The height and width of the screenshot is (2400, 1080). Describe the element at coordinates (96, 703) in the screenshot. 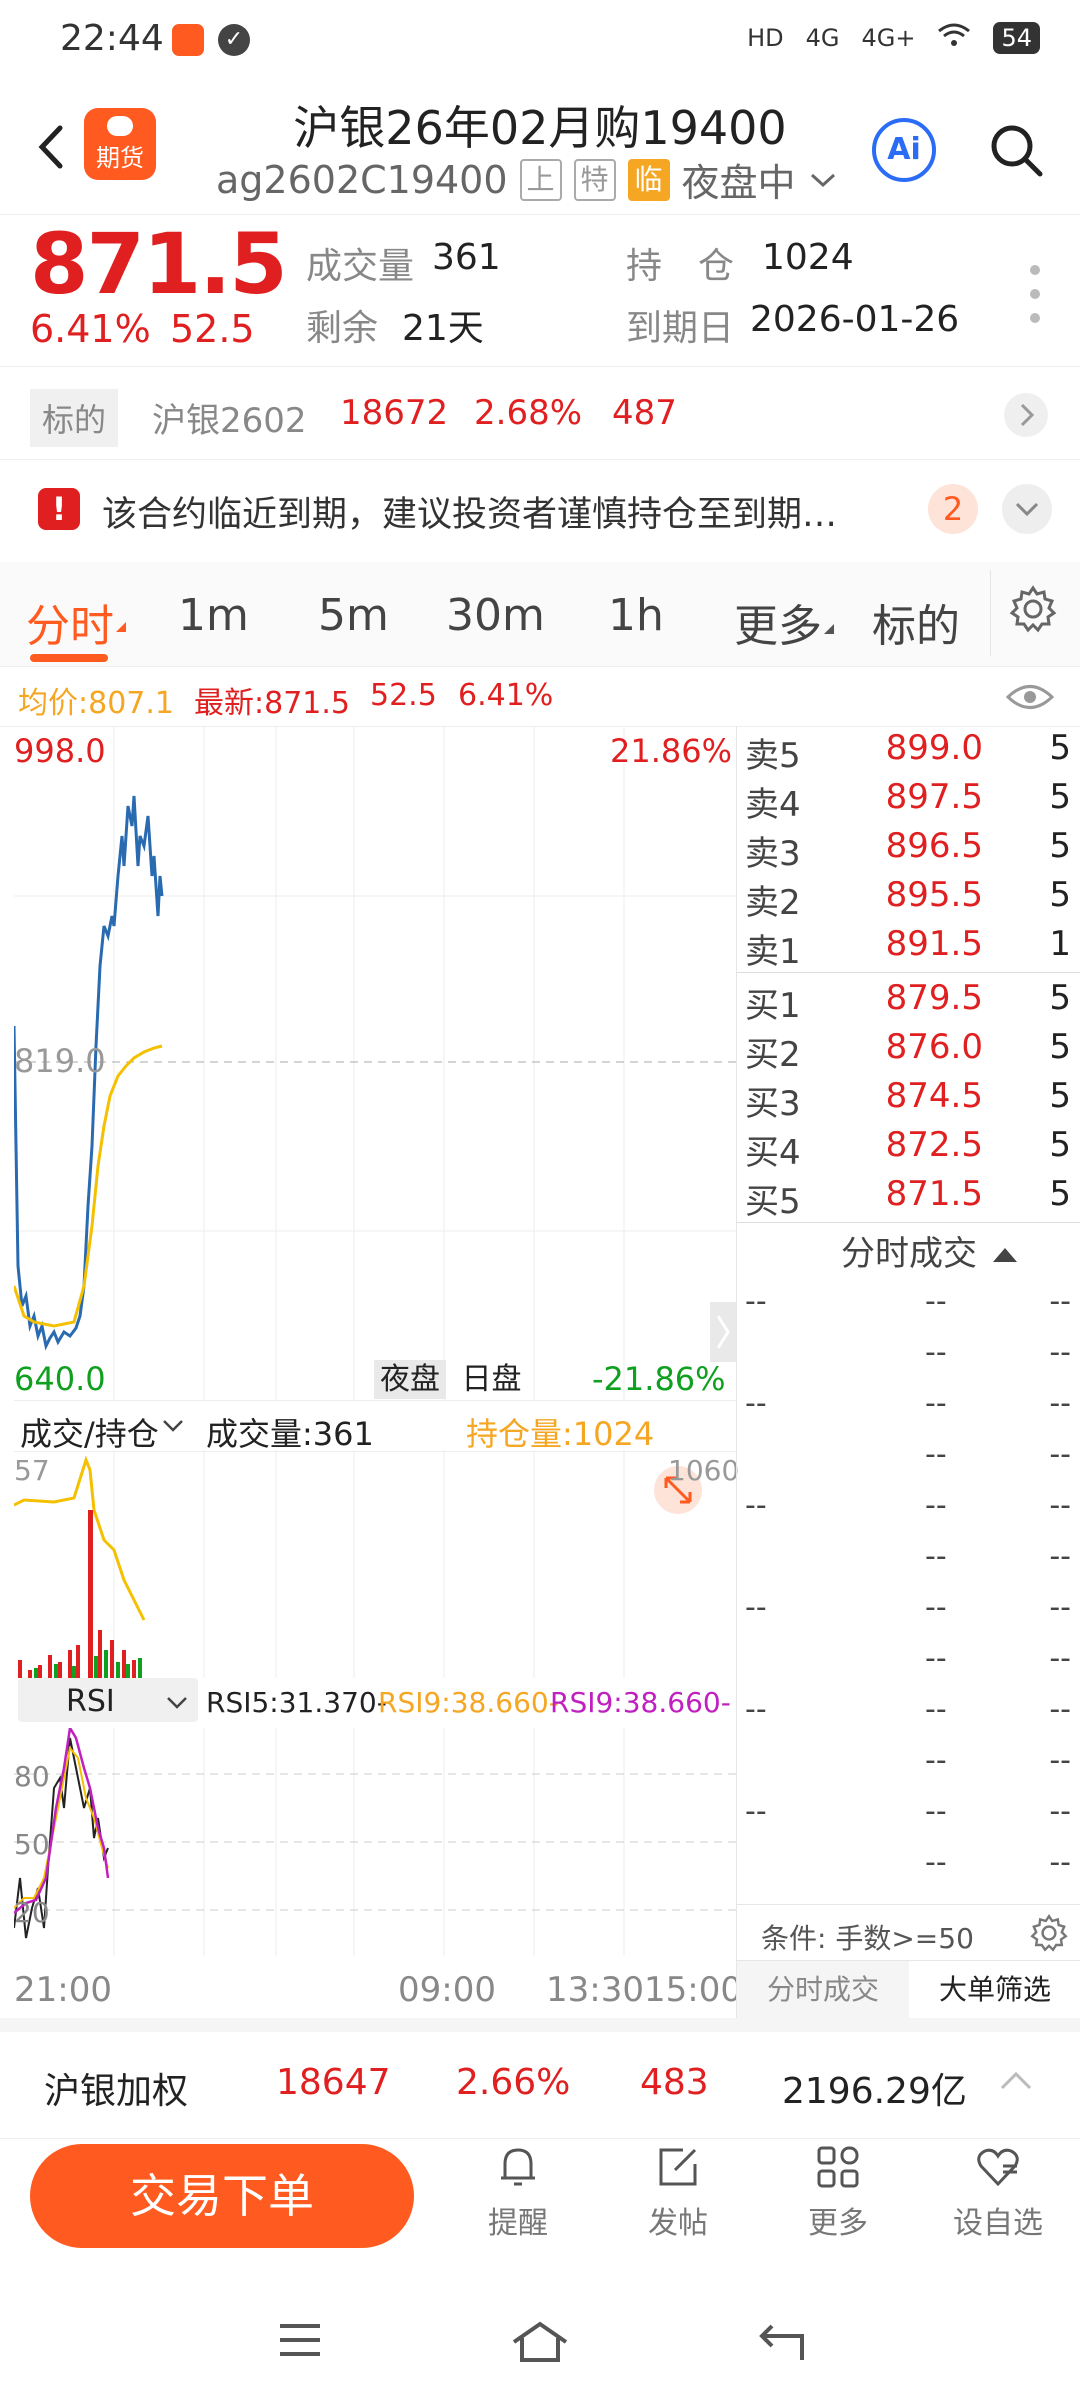

I see `avg-price: 均价:807.1` at that location.